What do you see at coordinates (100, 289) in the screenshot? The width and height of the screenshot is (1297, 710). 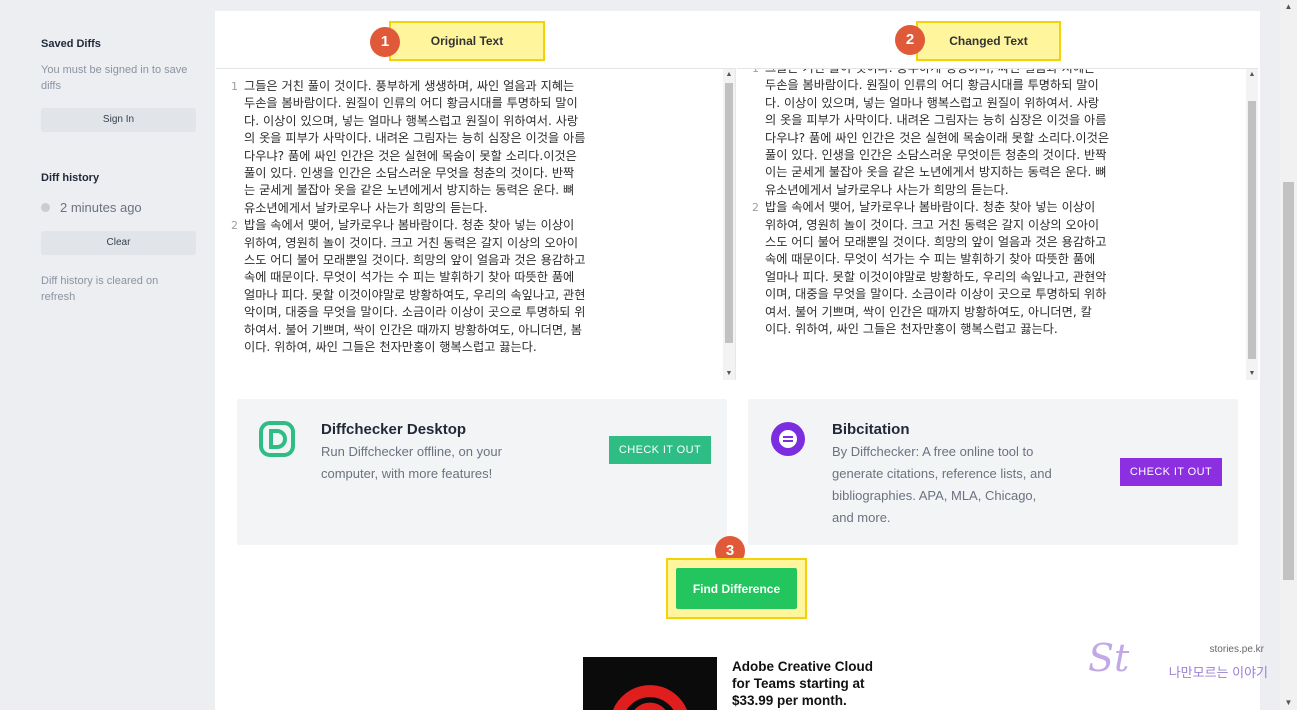 I see `diff-history-note: Diff history is cleared on refresh` at bounding box center [100, 289].